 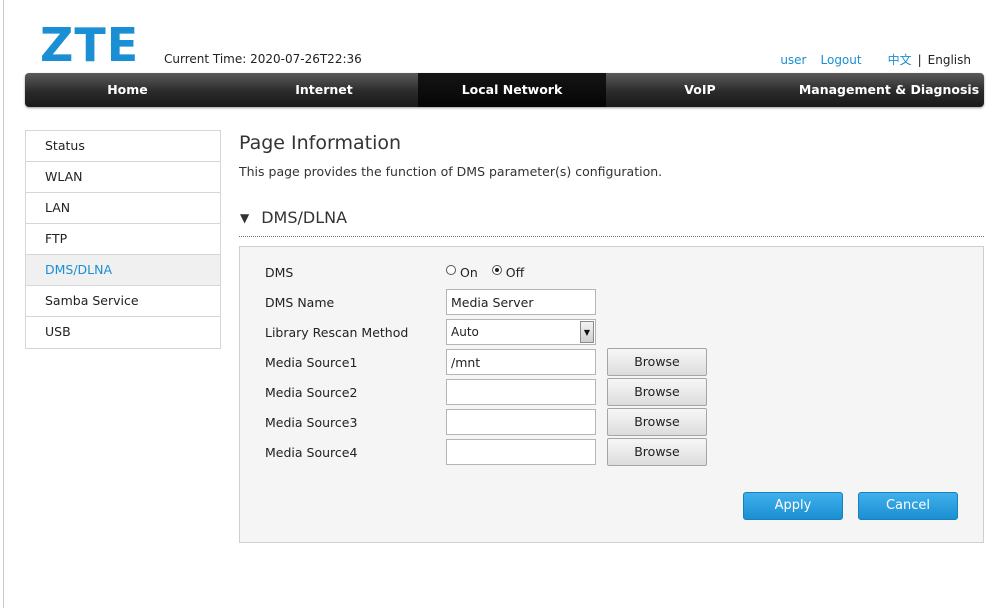 I want to click on section-divider, so click(x=611, y=236).